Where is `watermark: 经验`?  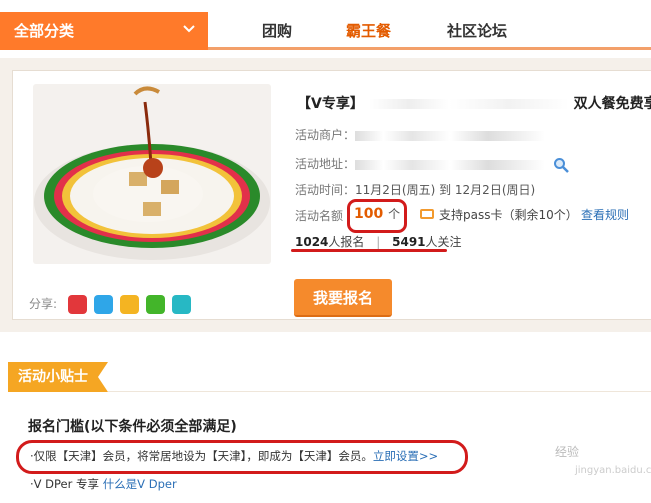
watermark: 经验 is located at coordinates (567, 452).